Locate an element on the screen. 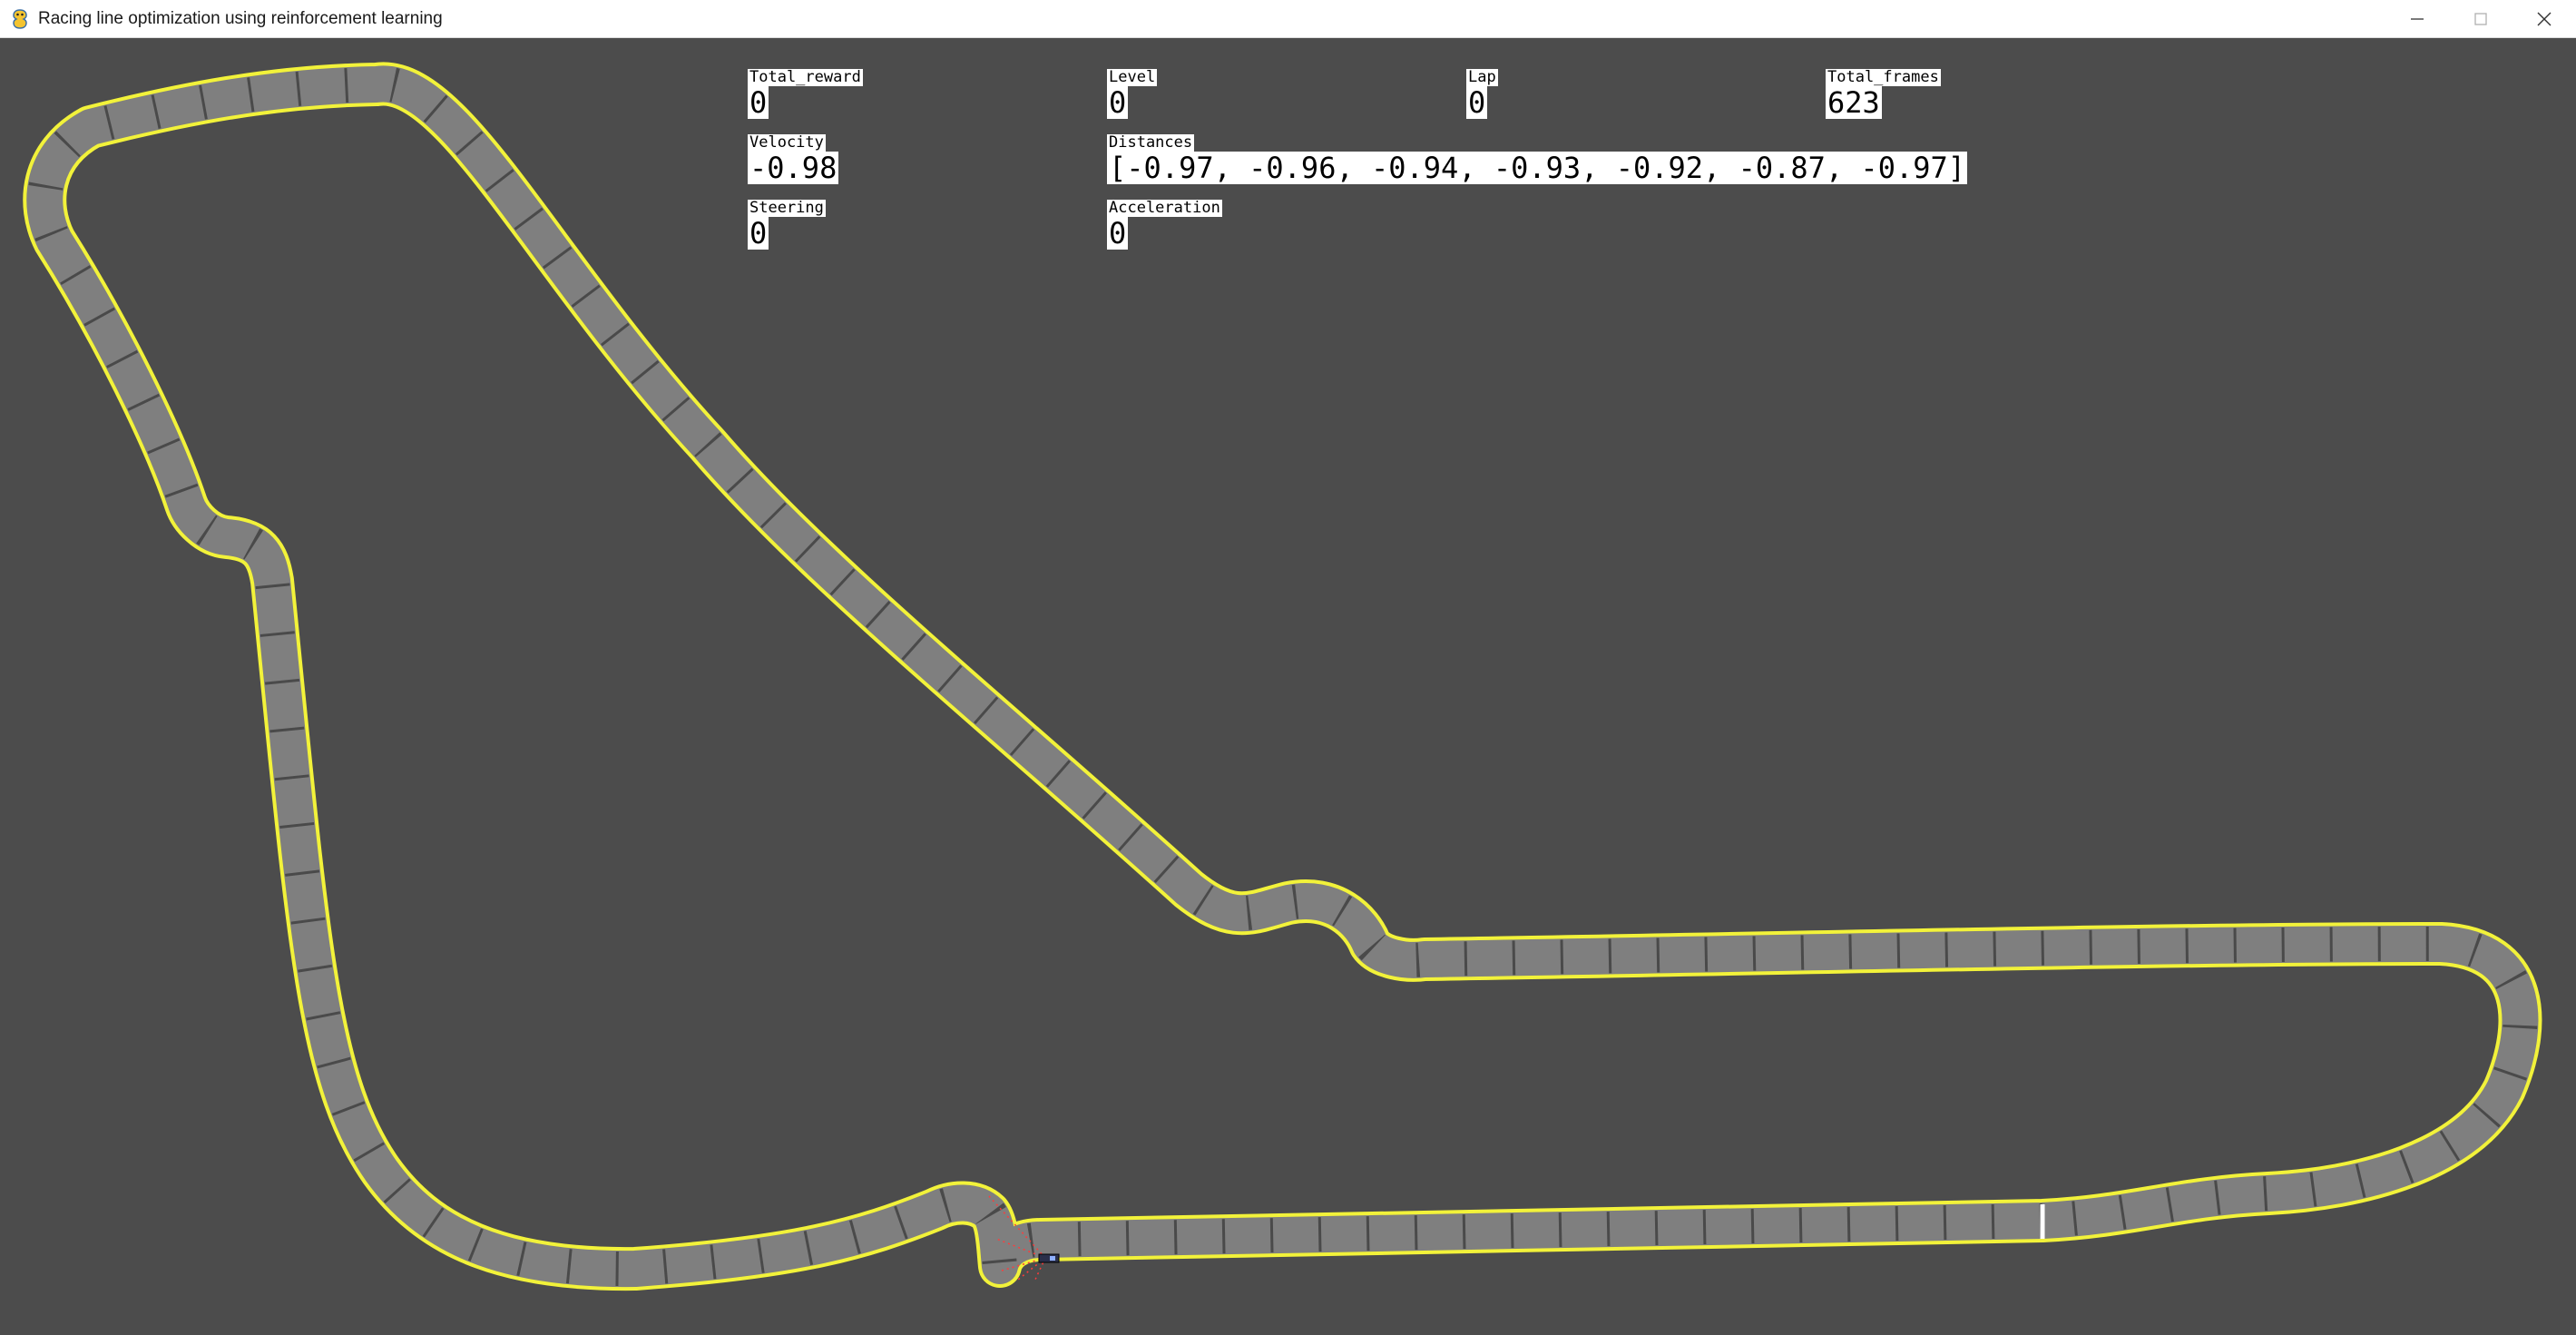  total-frames-label: Total_frames is located at coordinates (1884, 77).